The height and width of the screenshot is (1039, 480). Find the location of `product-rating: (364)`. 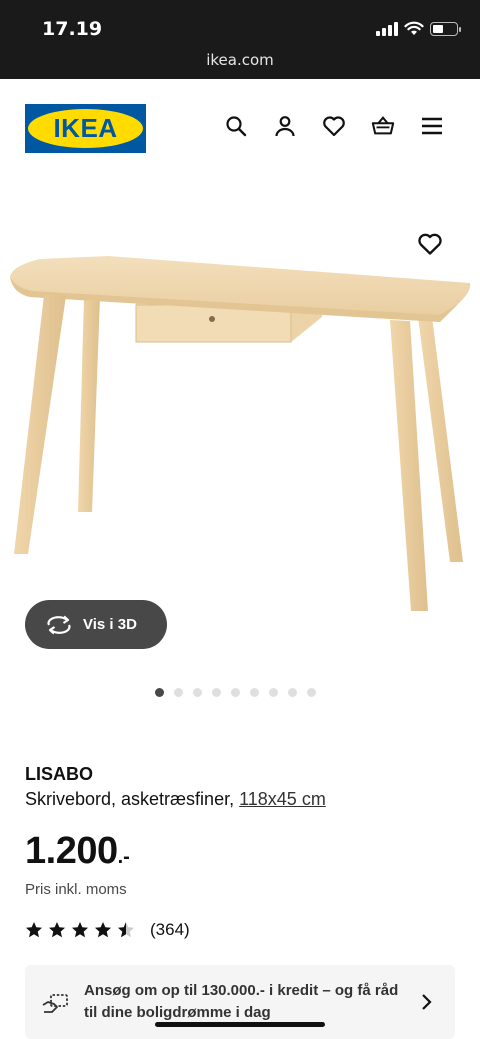

product-rating: (364) is located at coordinates (107, 930).